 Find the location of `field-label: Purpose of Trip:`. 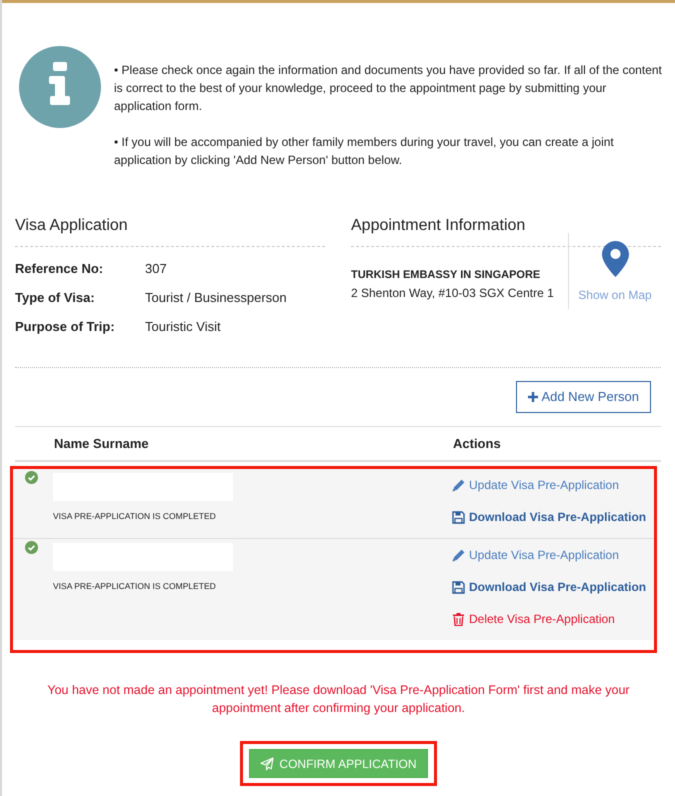

field-label: Purpose of Trip: is located at coordinates (65, 327).